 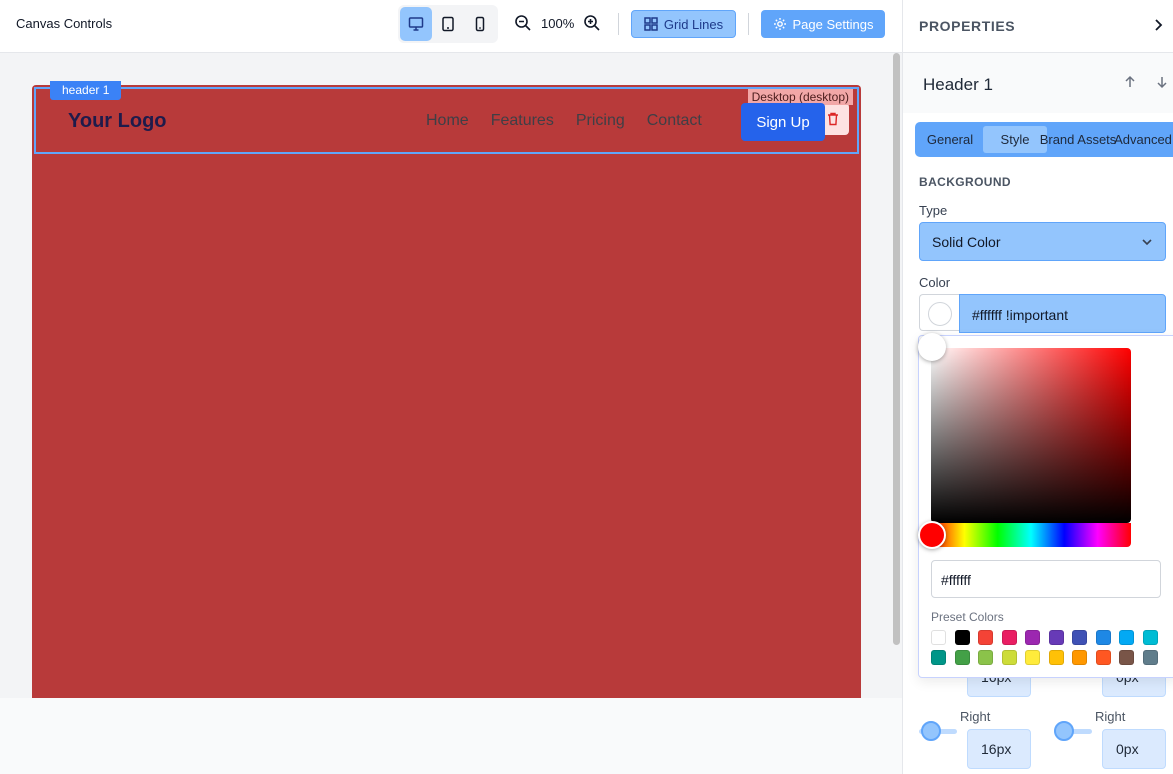 What do you see at coordinates (1015, 139) in the screenshot?
I see `tab-style: Style` at bounding box center [1015, 139].